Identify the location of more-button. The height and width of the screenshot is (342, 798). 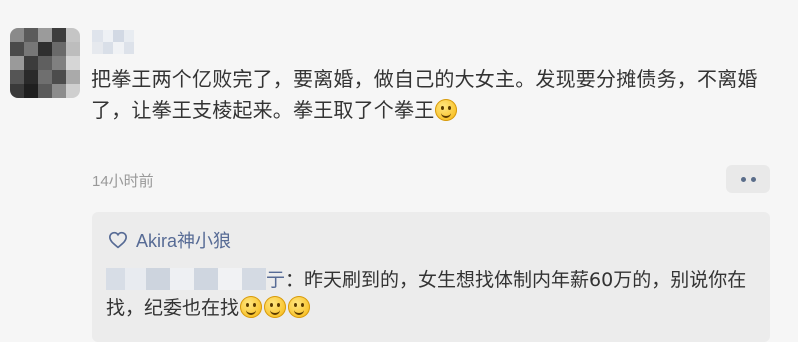
(748, 179).